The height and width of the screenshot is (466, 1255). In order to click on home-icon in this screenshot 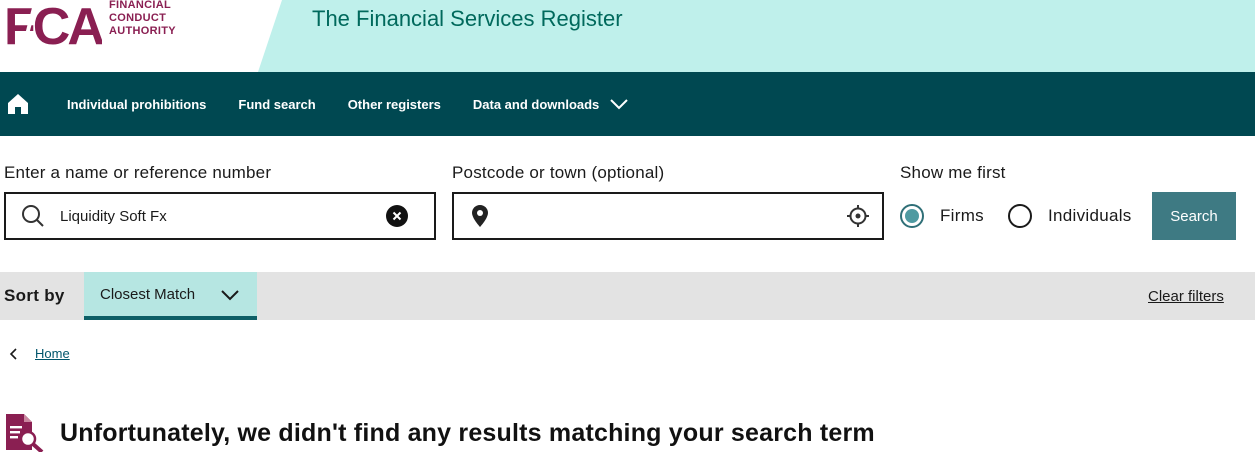, I will do `click(18, 104)`.